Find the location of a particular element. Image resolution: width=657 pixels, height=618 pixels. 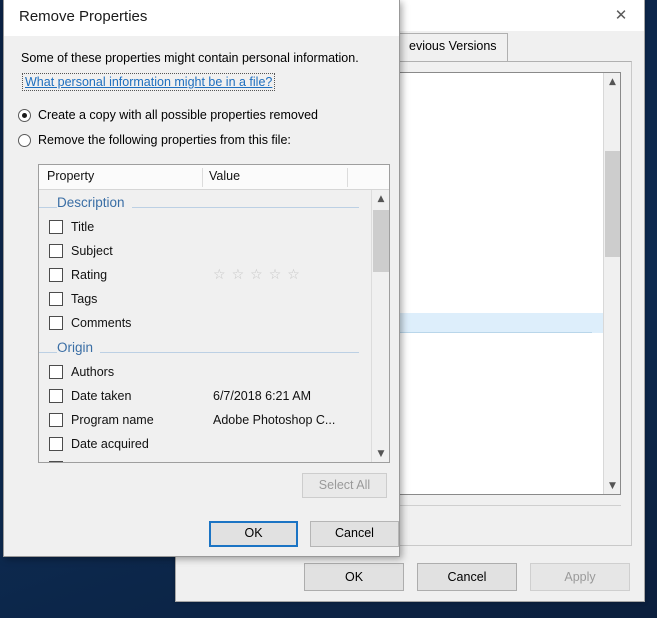

checkbox-title is located at coordinates (56, 227).